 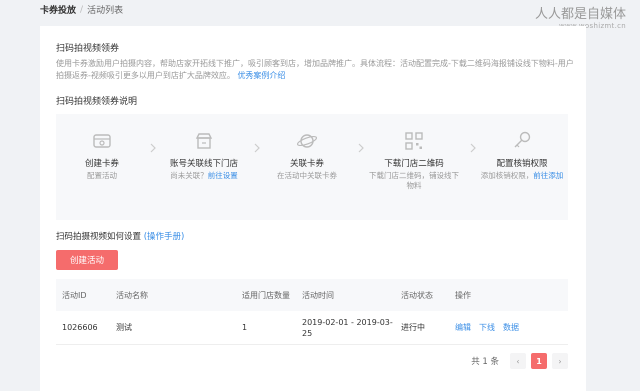 I want to click on page-number-button: 1, so click(x=539, y=361).